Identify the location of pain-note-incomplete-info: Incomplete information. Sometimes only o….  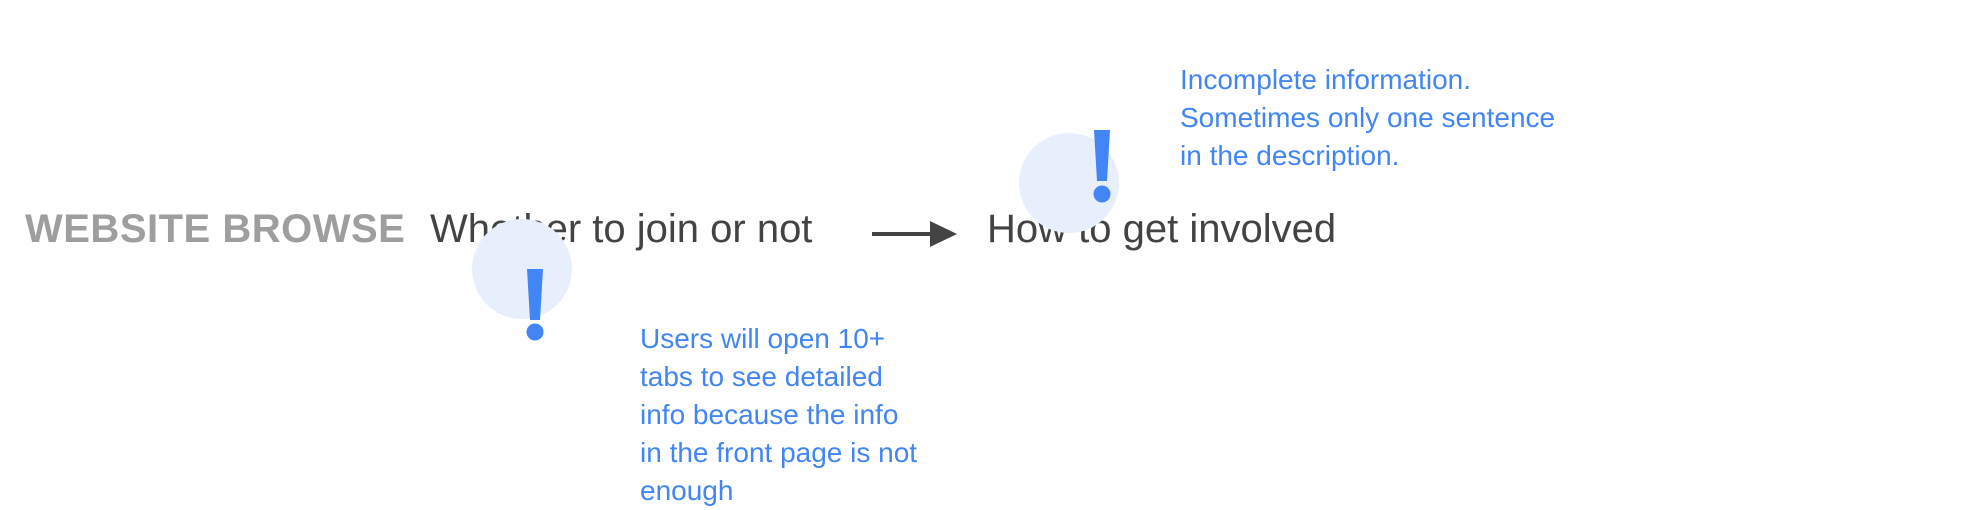
(1367, 118).